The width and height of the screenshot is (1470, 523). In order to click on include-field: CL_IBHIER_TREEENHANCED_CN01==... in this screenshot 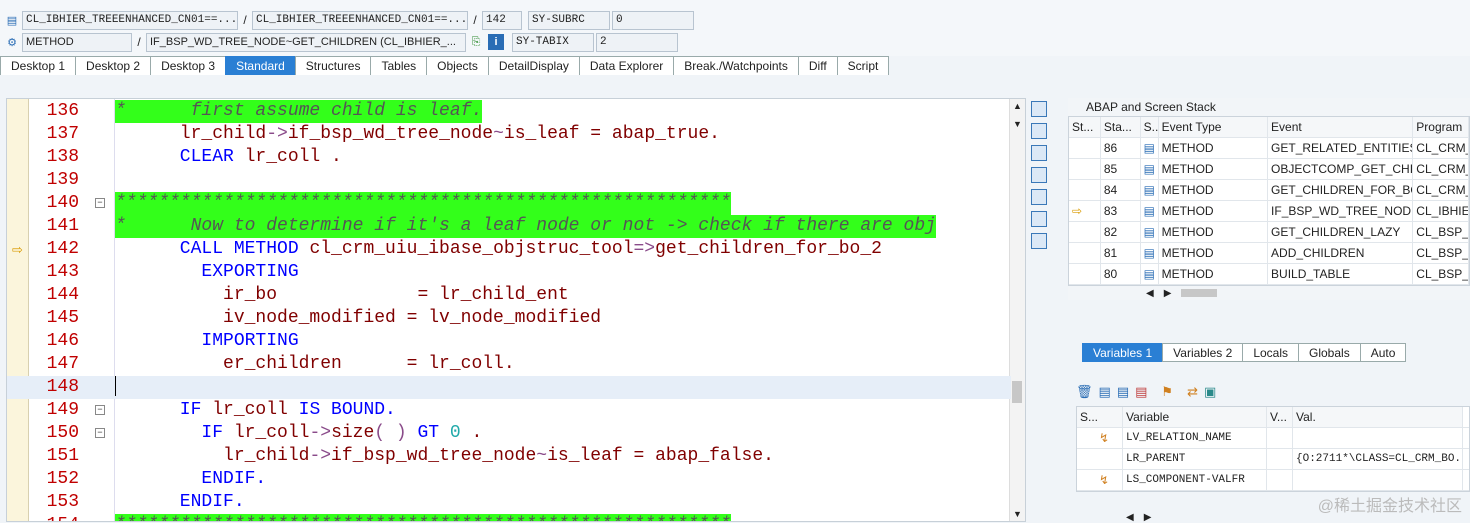, I will do `click(360, 20)`.